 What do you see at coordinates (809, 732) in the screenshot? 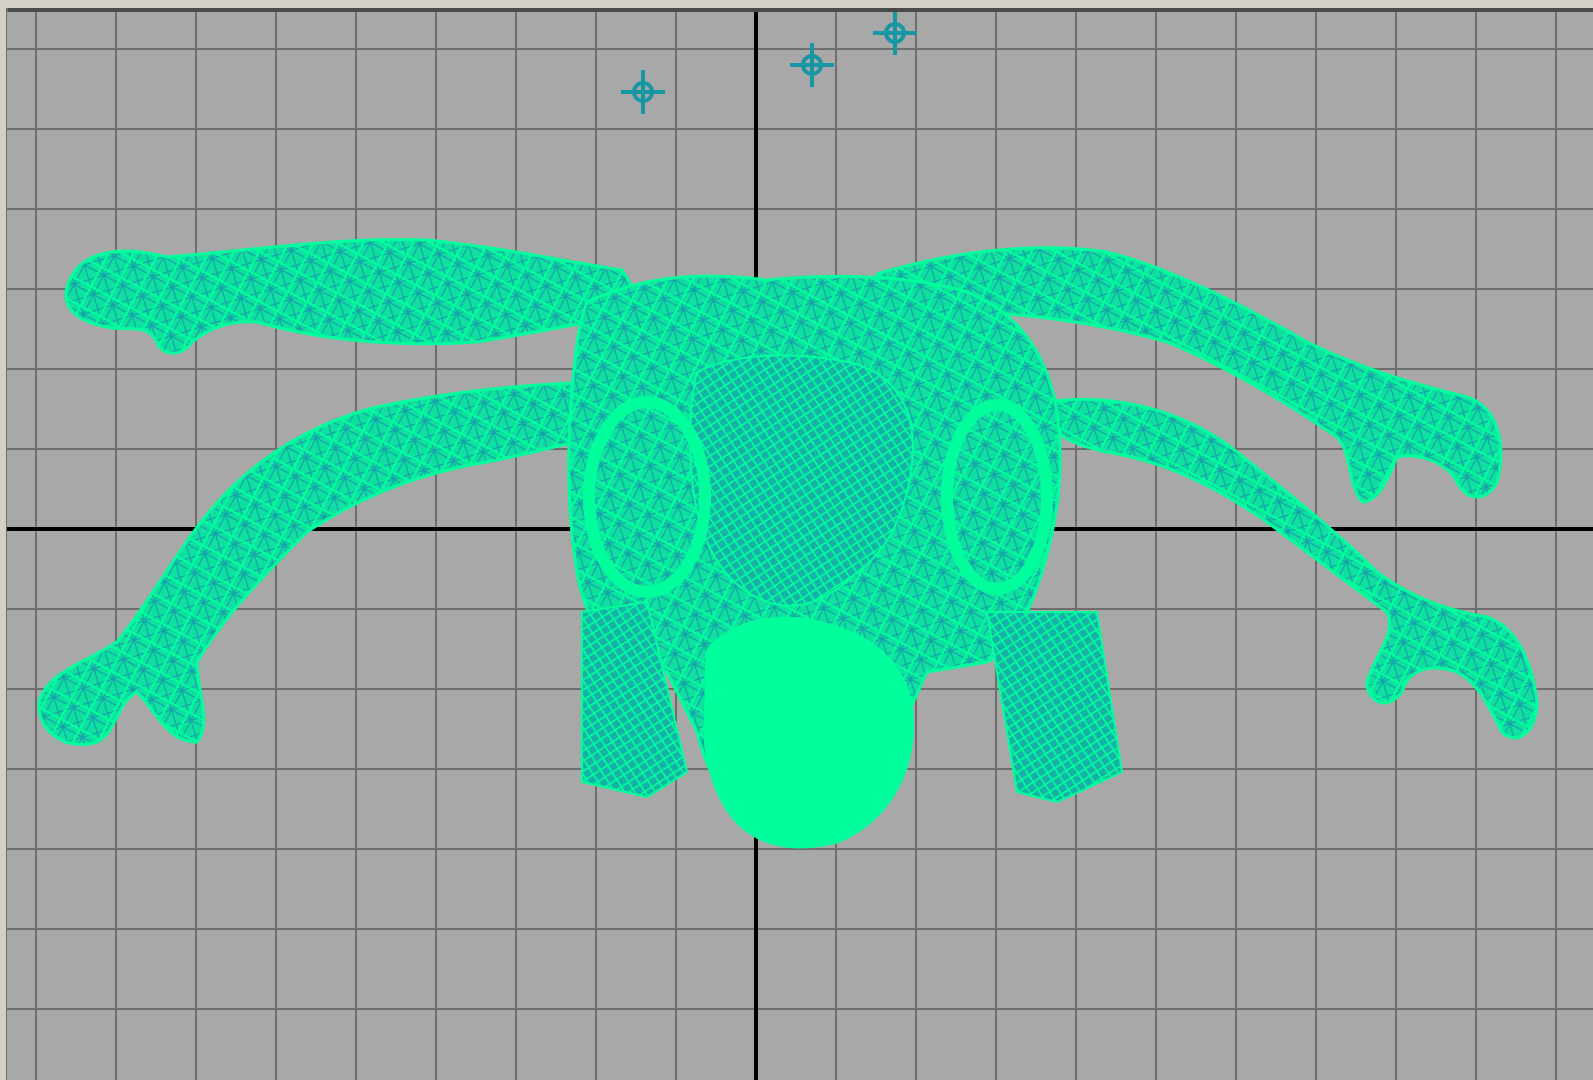
I see `creature-head` at bounding box center [809, 732].